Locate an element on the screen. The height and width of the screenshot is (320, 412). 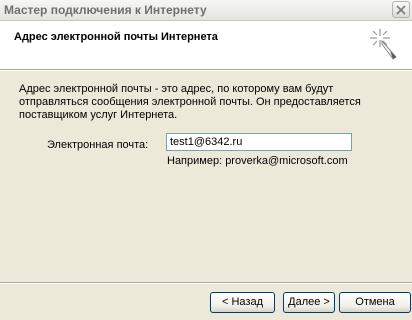
cancel-button: Отмена is located at coordinates (375, 302).